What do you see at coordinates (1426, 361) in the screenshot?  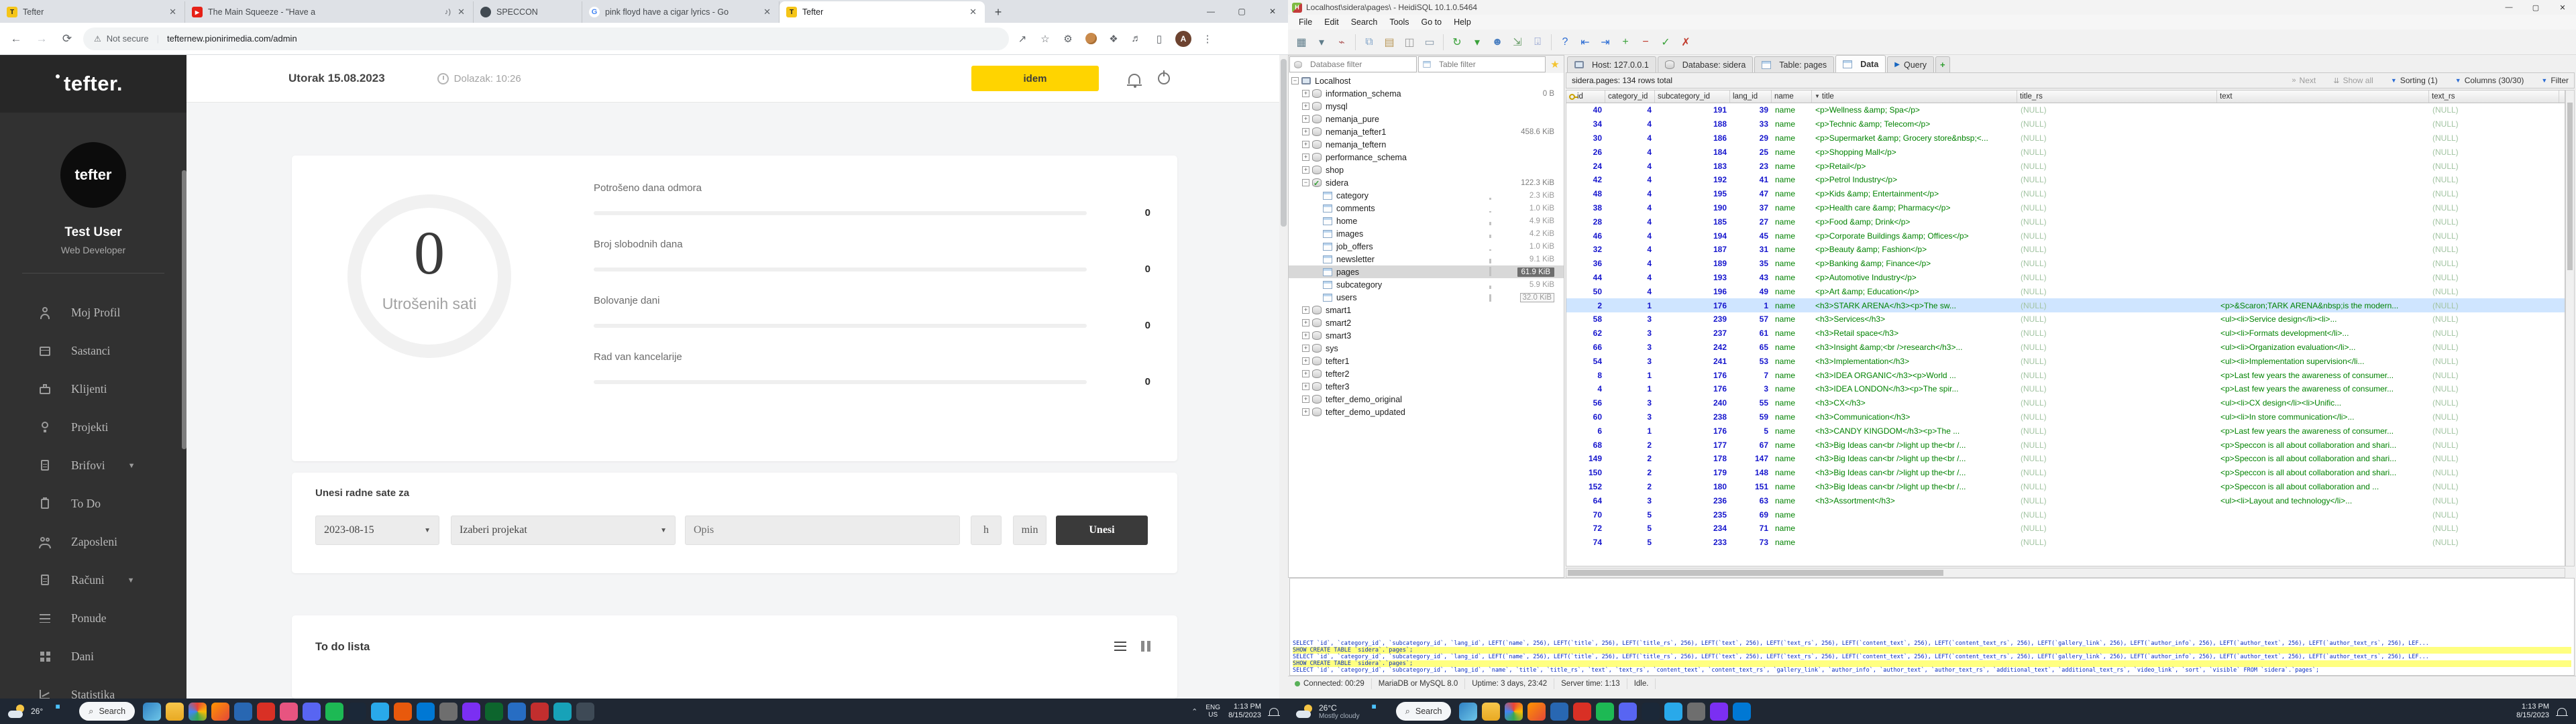 I see `tree-item-tefter1: + tefter1` at bounding box center [1426, 361].